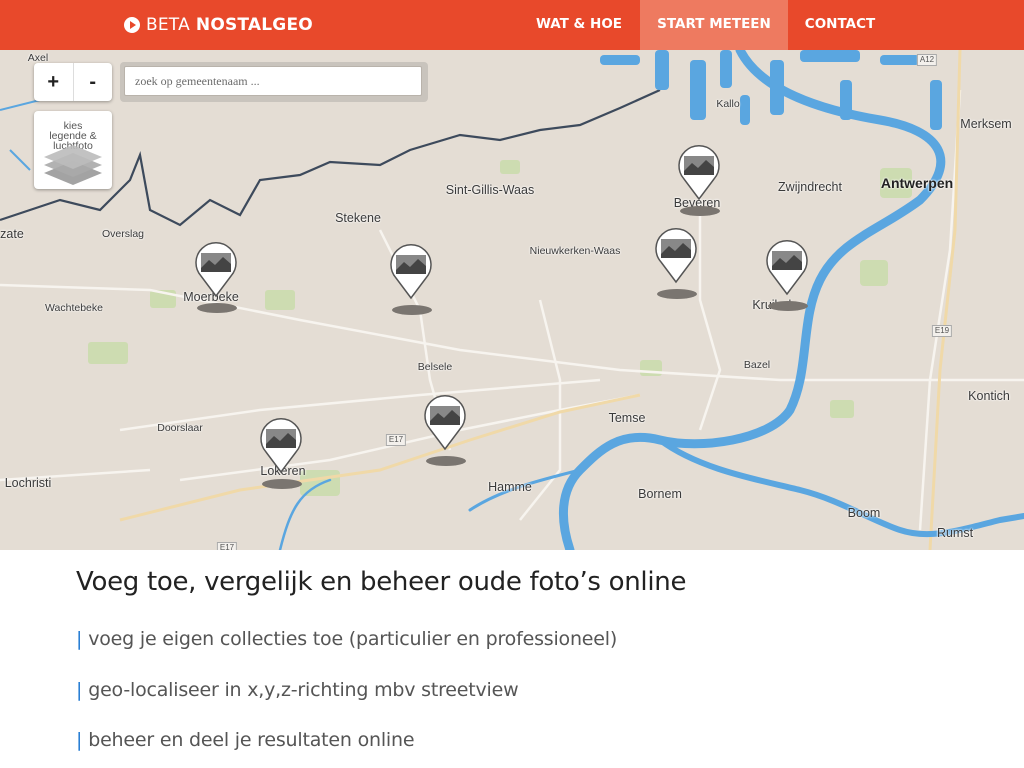 The height and width of the screenshot is (768, 1024). I want to click on zoom-in-button: +, so click(53, 82).